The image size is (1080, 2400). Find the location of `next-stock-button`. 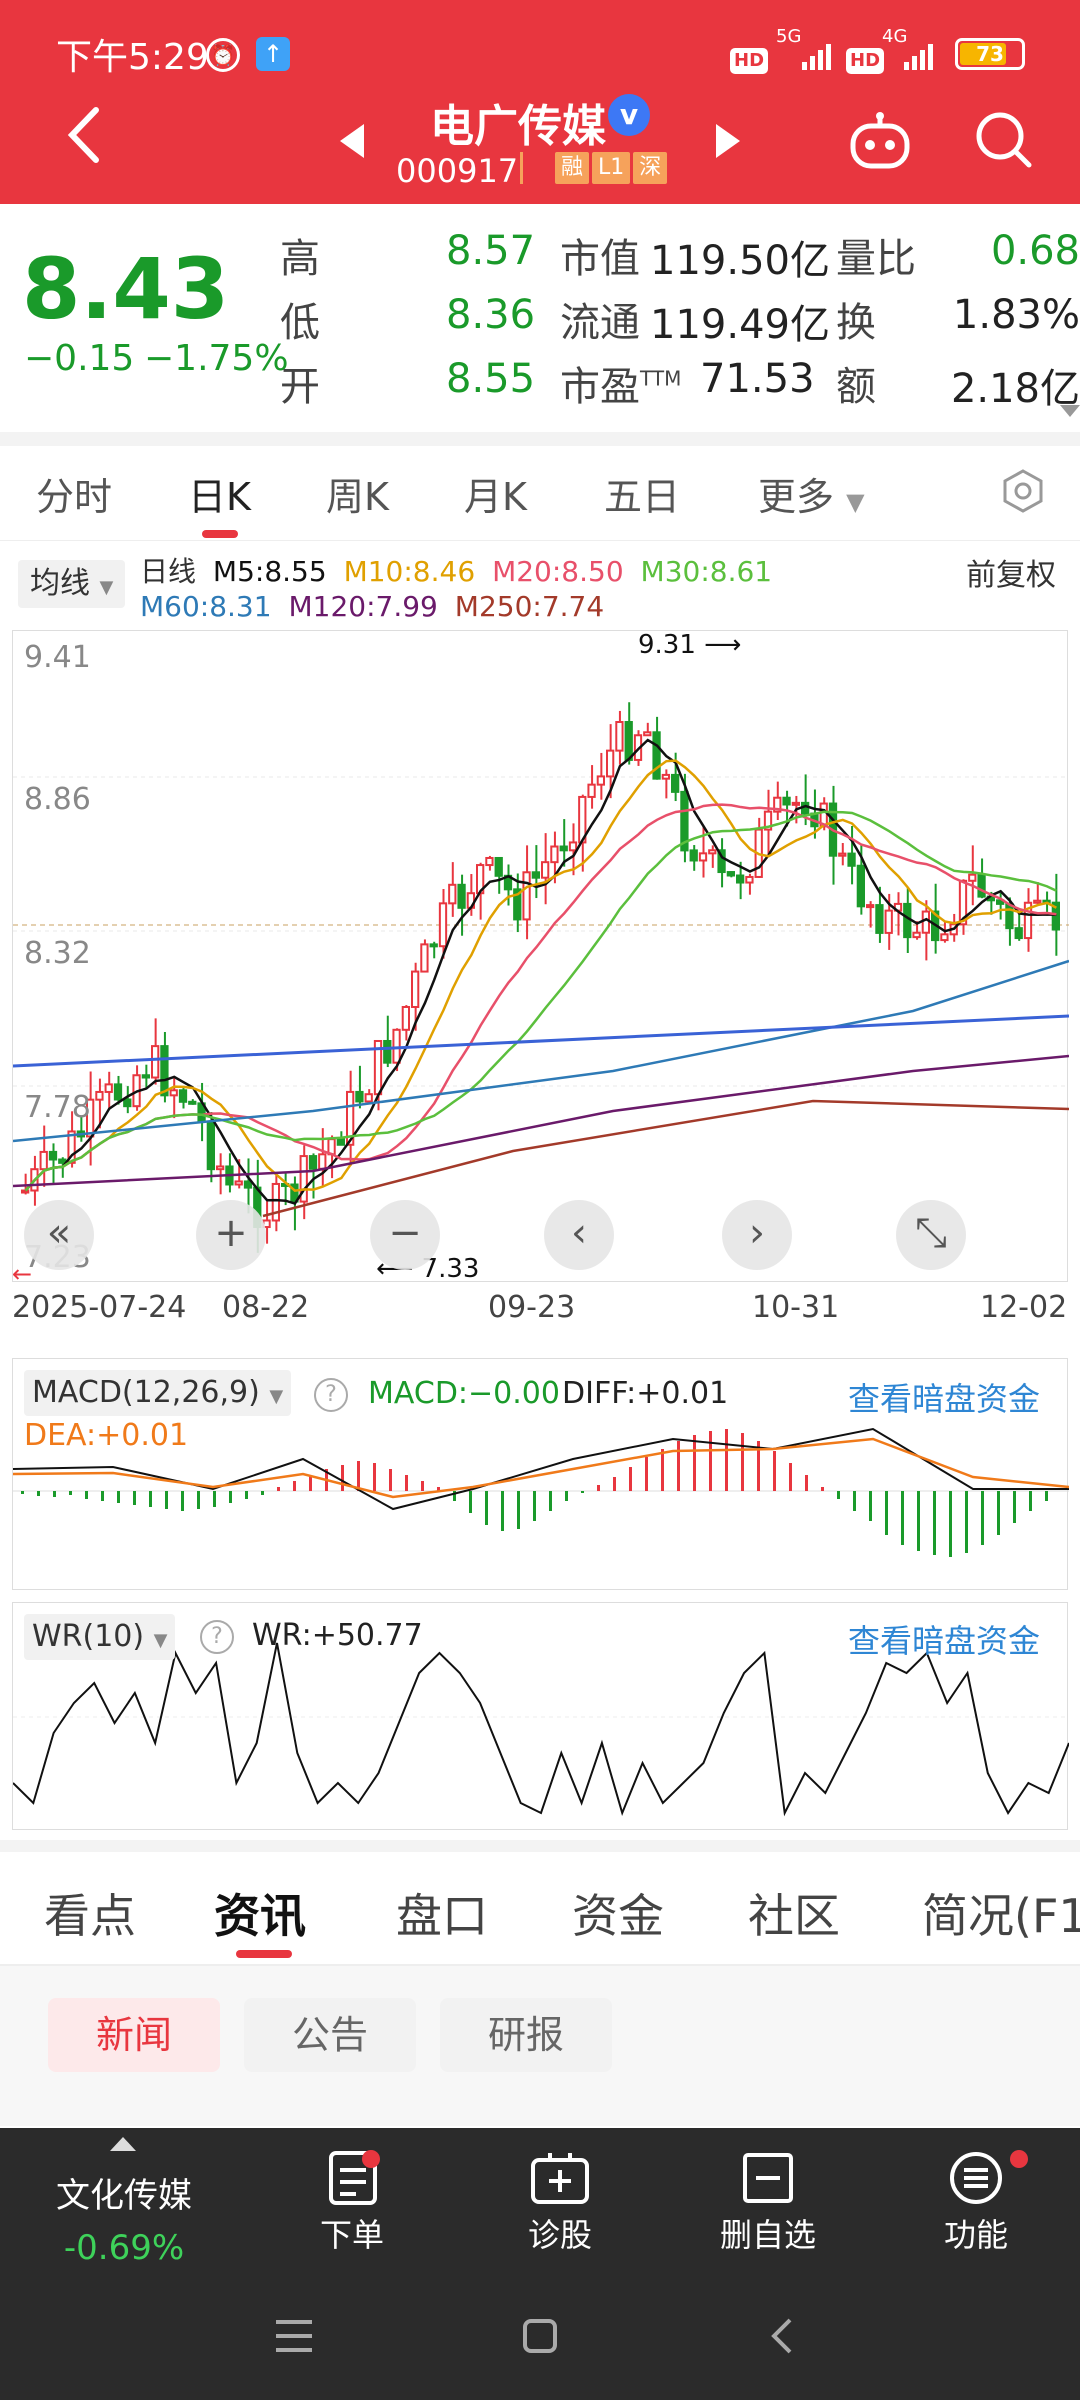

next-stock-button is located at coordinates (727, 143).